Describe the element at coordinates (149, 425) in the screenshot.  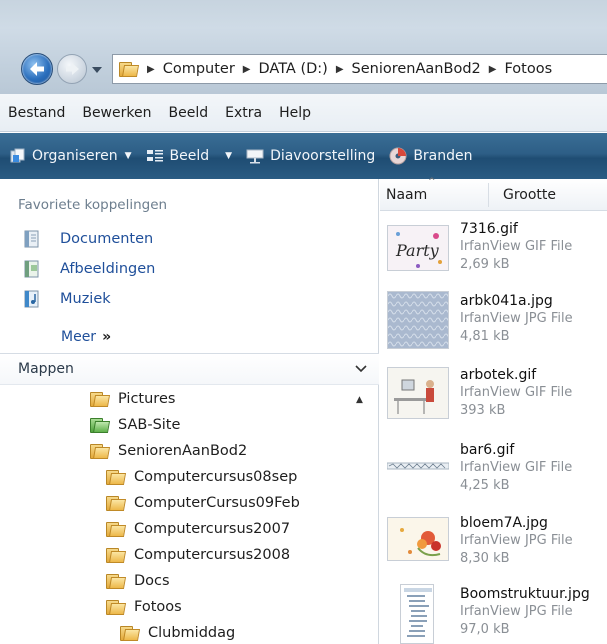
I see `tree-item-label: SAB-Site` at that location.